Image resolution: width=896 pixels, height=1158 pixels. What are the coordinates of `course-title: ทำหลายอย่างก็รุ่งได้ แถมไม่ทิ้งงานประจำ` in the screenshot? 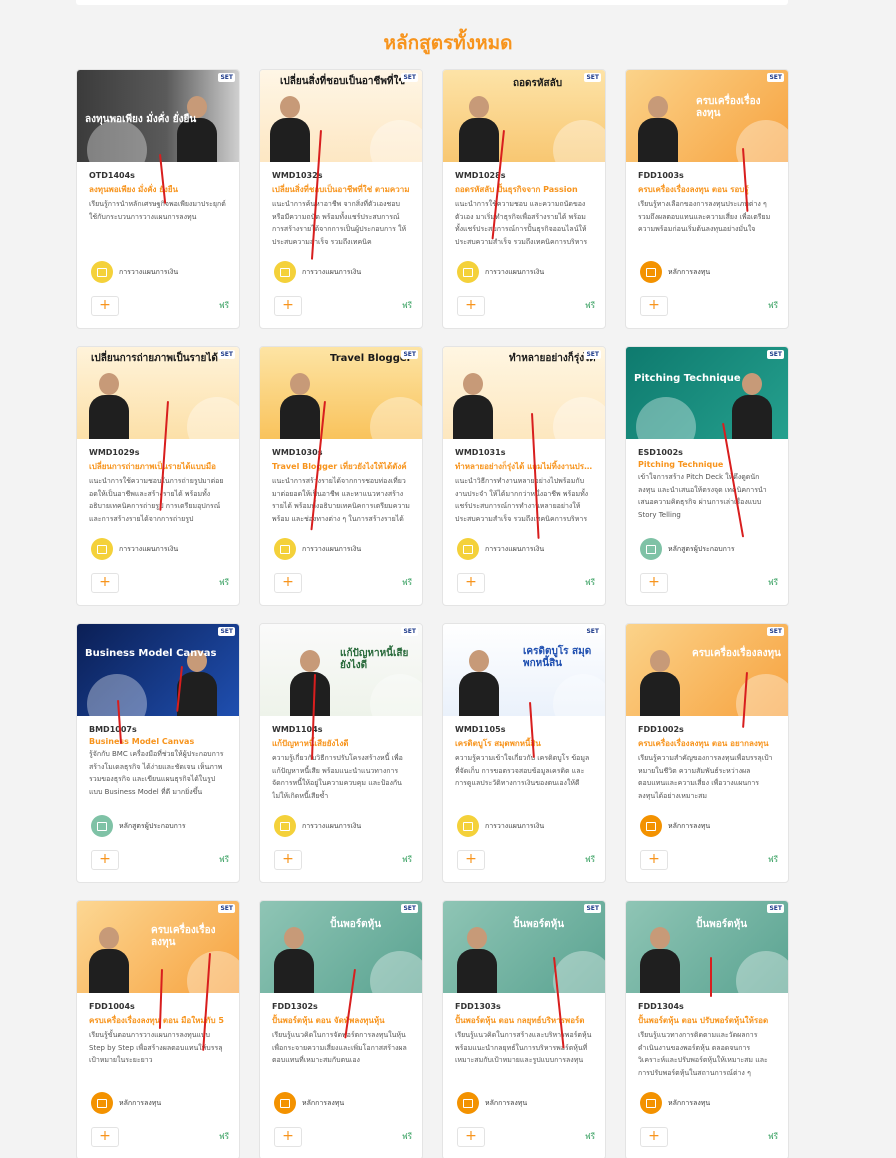 It's located at (524, 466).